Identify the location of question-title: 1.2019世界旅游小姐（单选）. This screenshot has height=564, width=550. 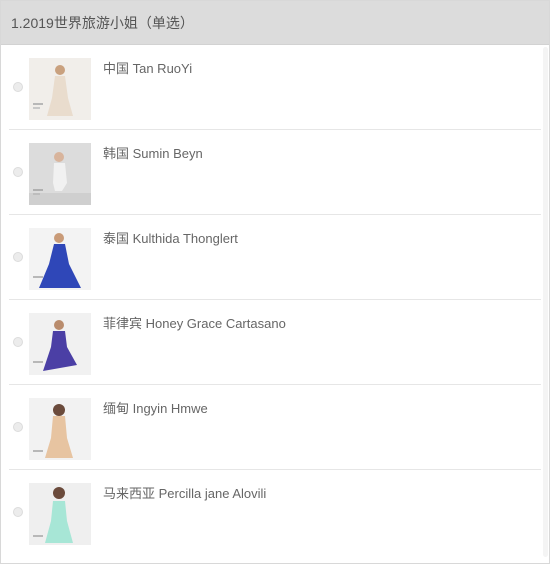
(102, 22).